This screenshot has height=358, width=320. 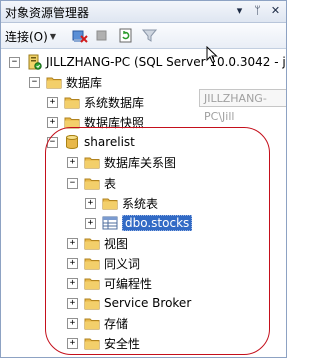 I want to click on window-position-dropdown-icon: ▾, so click(x=239, y=10).